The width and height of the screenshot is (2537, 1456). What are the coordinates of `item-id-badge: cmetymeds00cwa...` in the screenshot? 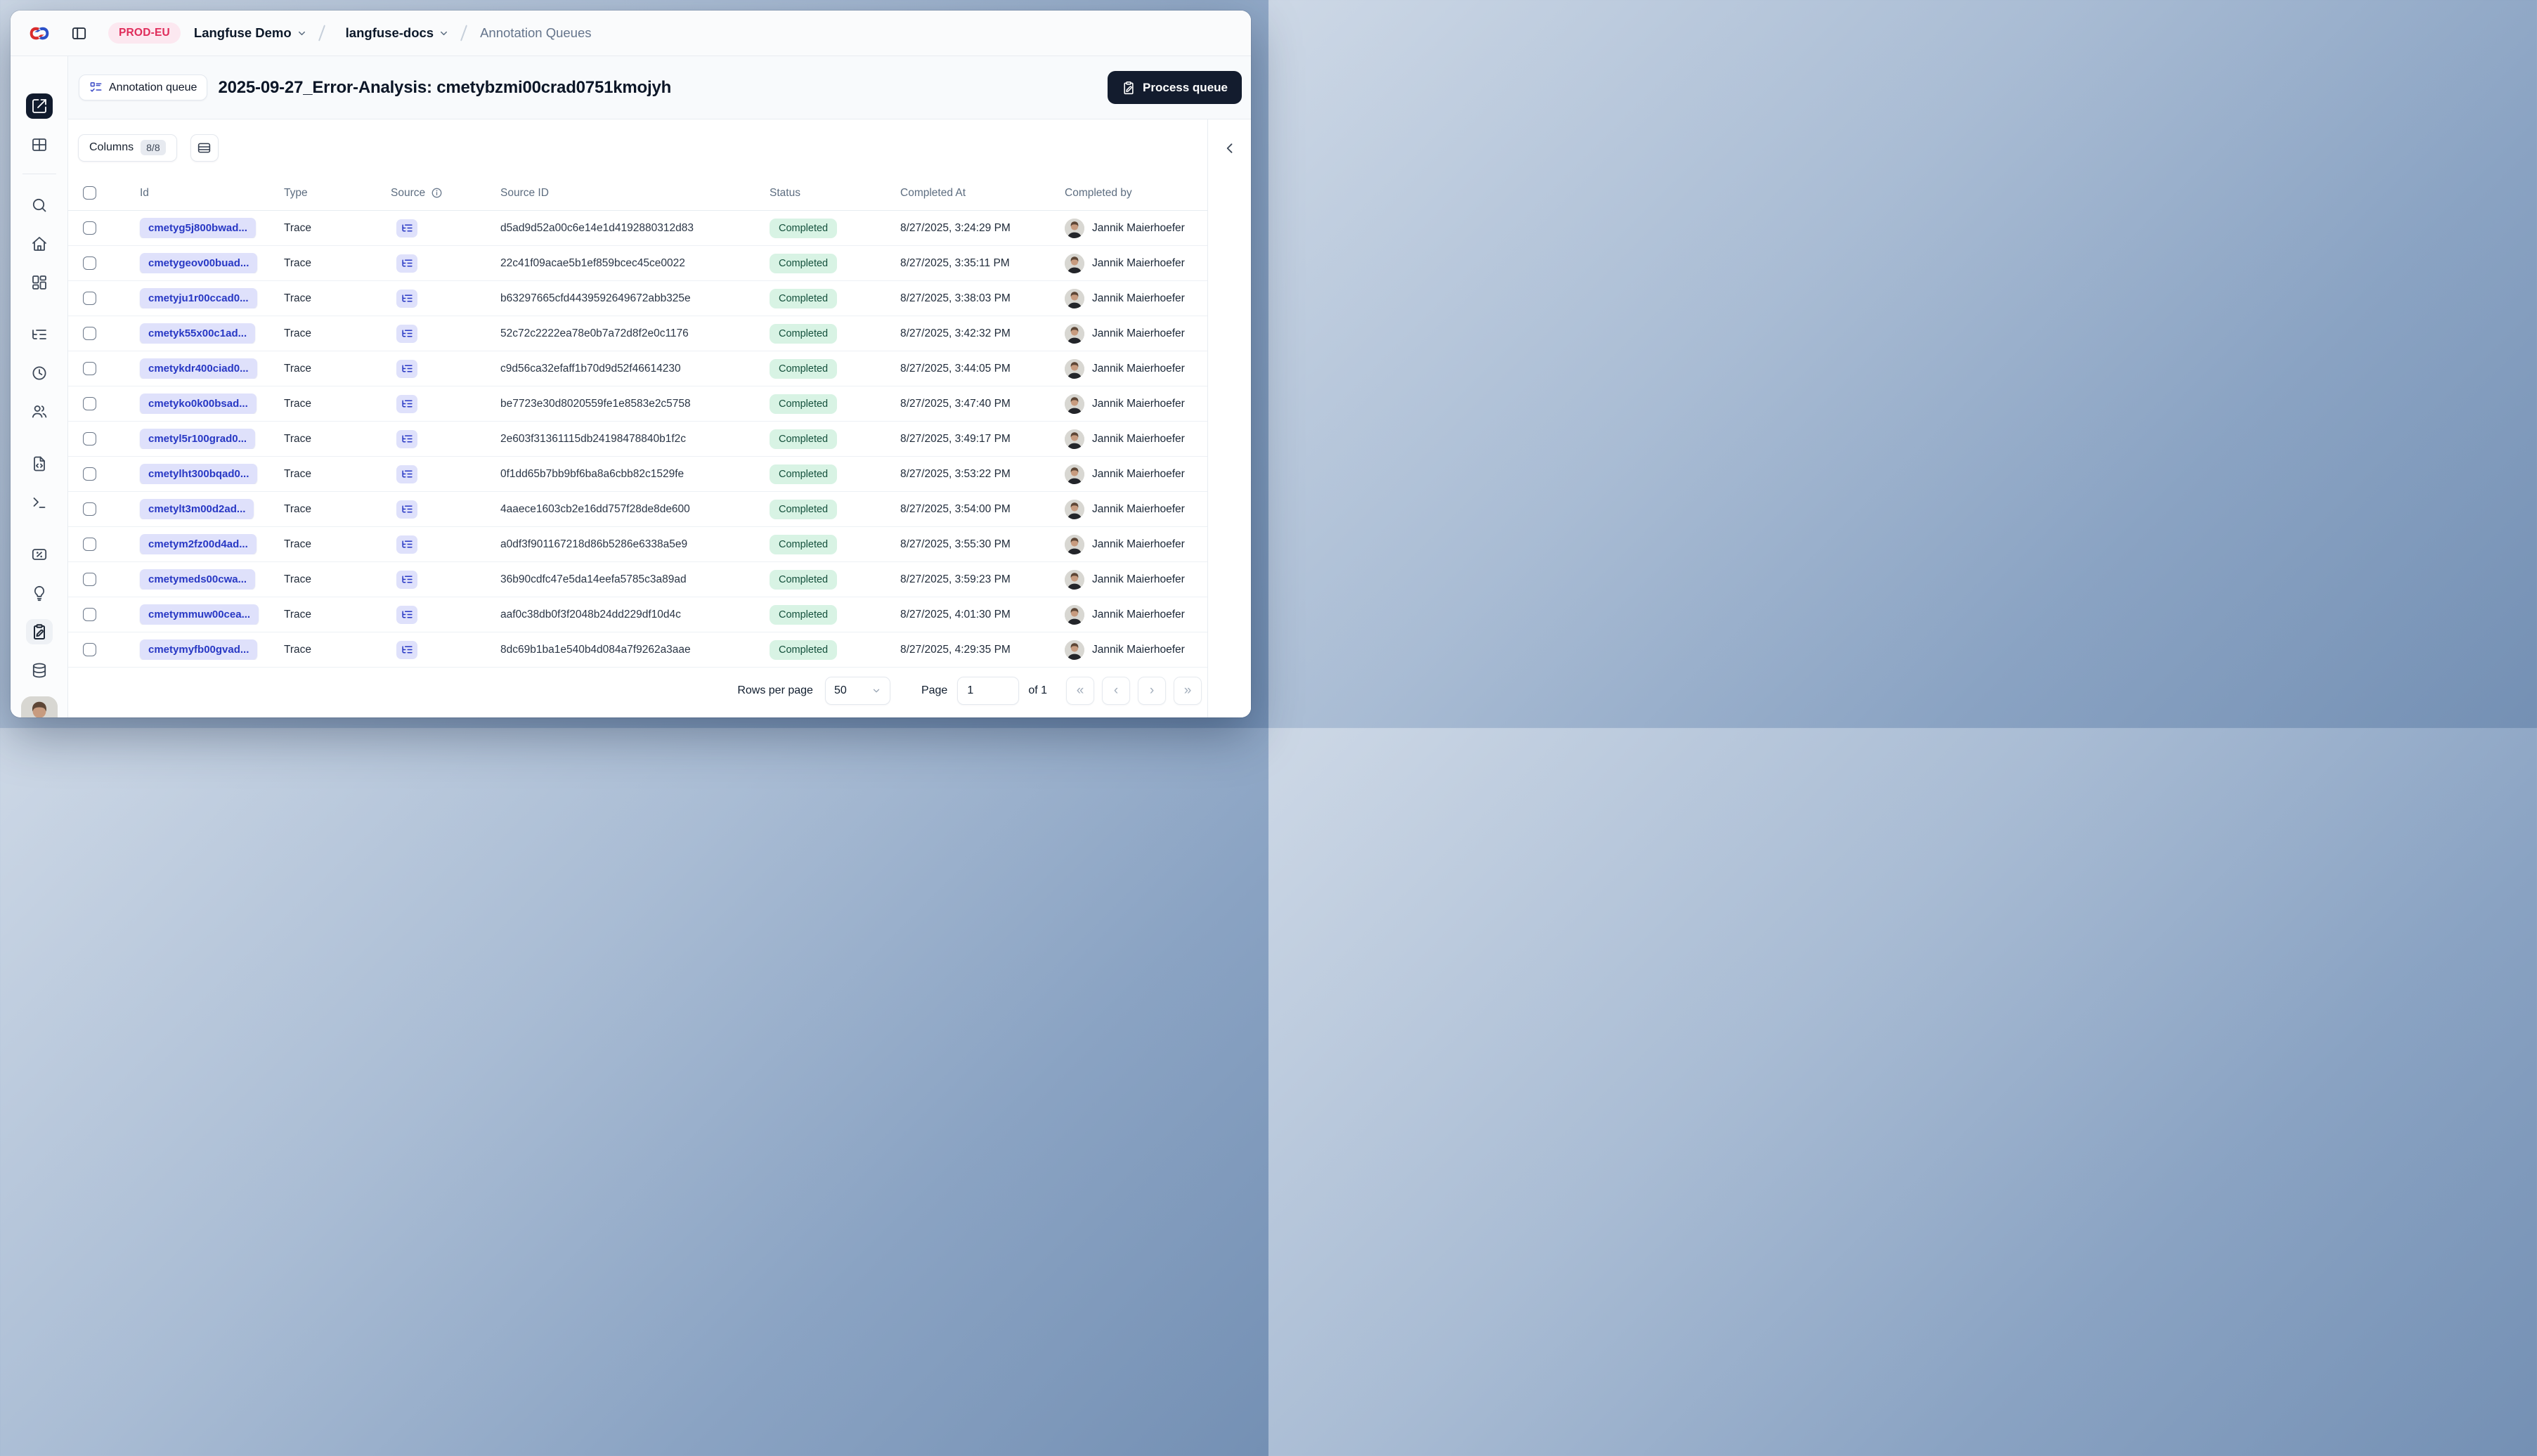 It's located at (198, 579).